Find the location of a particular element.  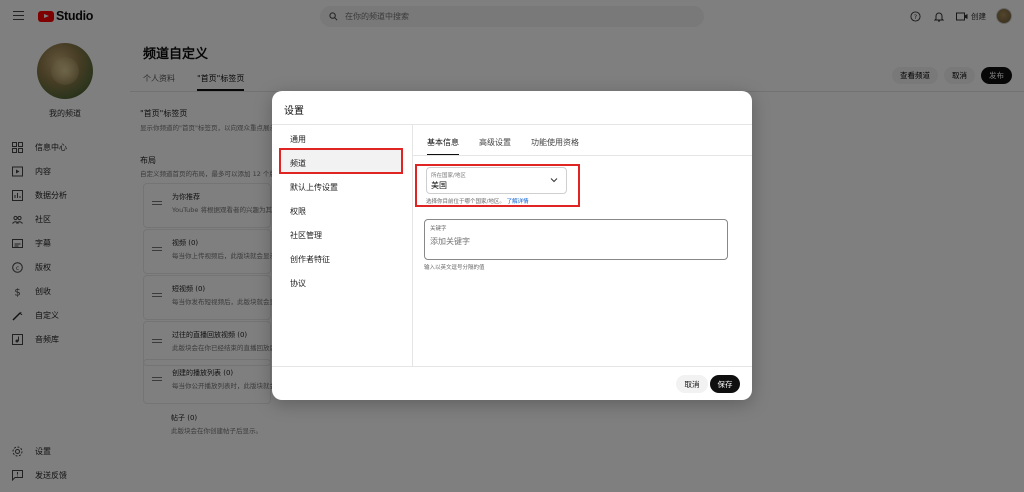

dialog-cancel-button: 取消 is located at coordinates (692, 384).